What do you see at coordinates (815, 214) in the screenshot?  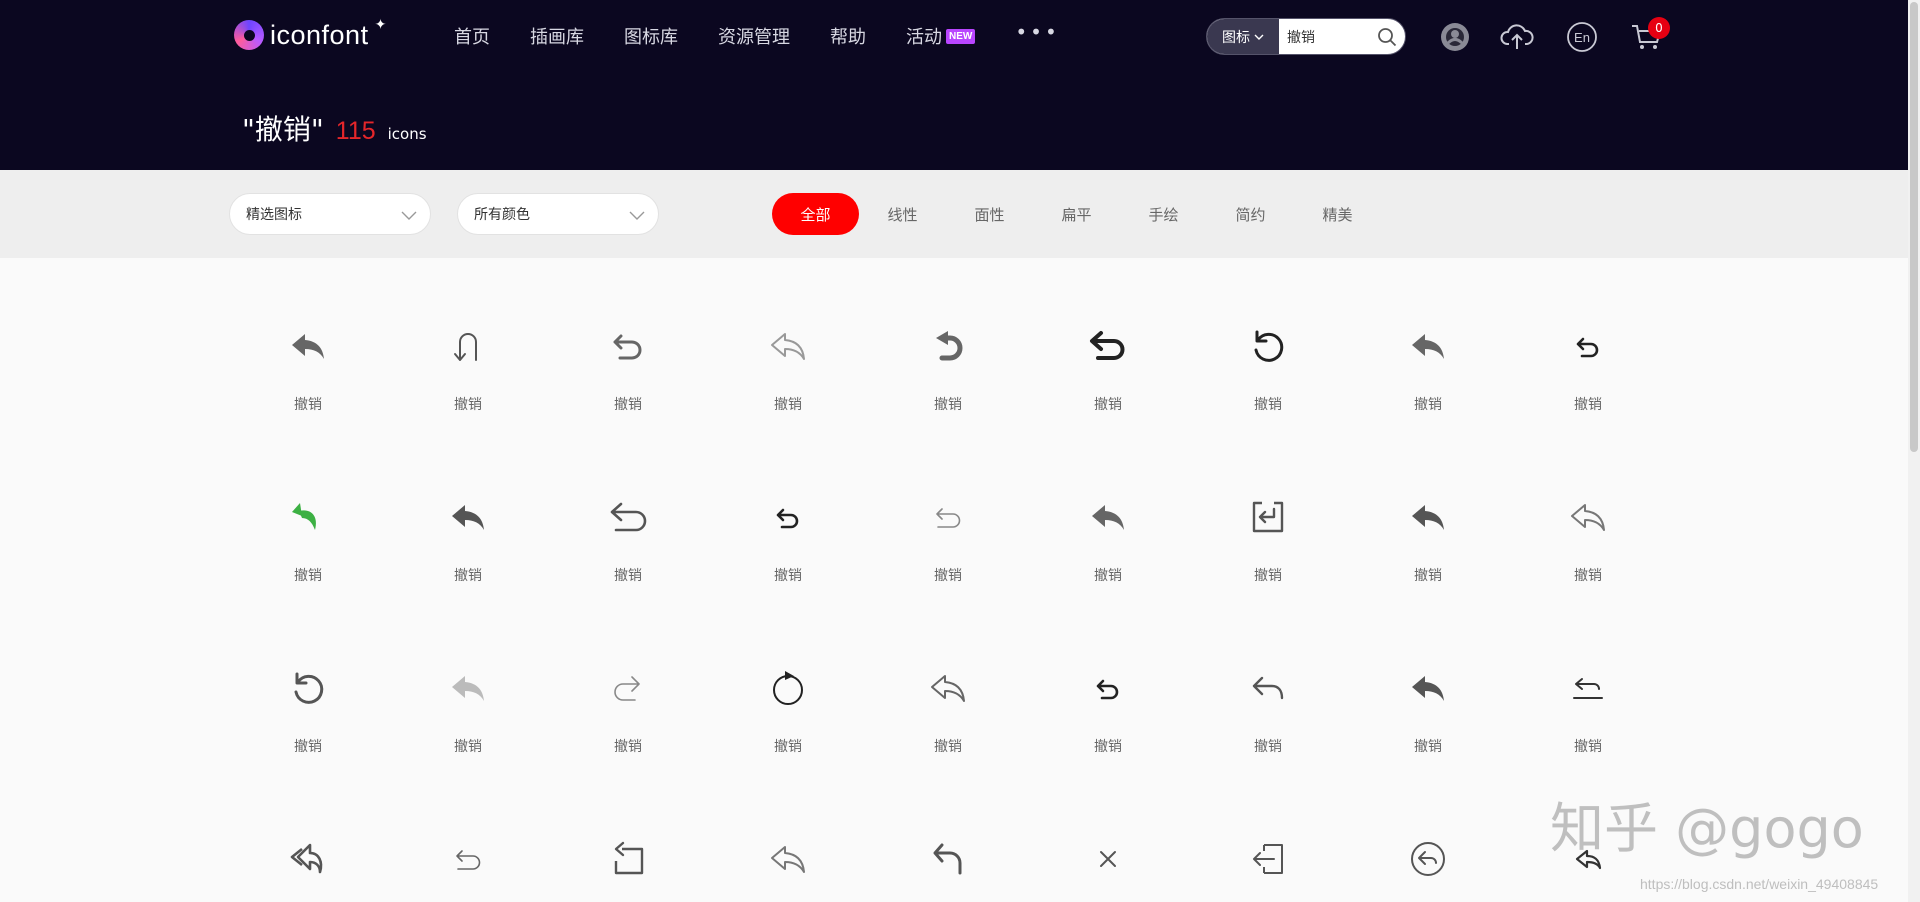 I see `tab-all: 全部` at bounding box center [815, 214].